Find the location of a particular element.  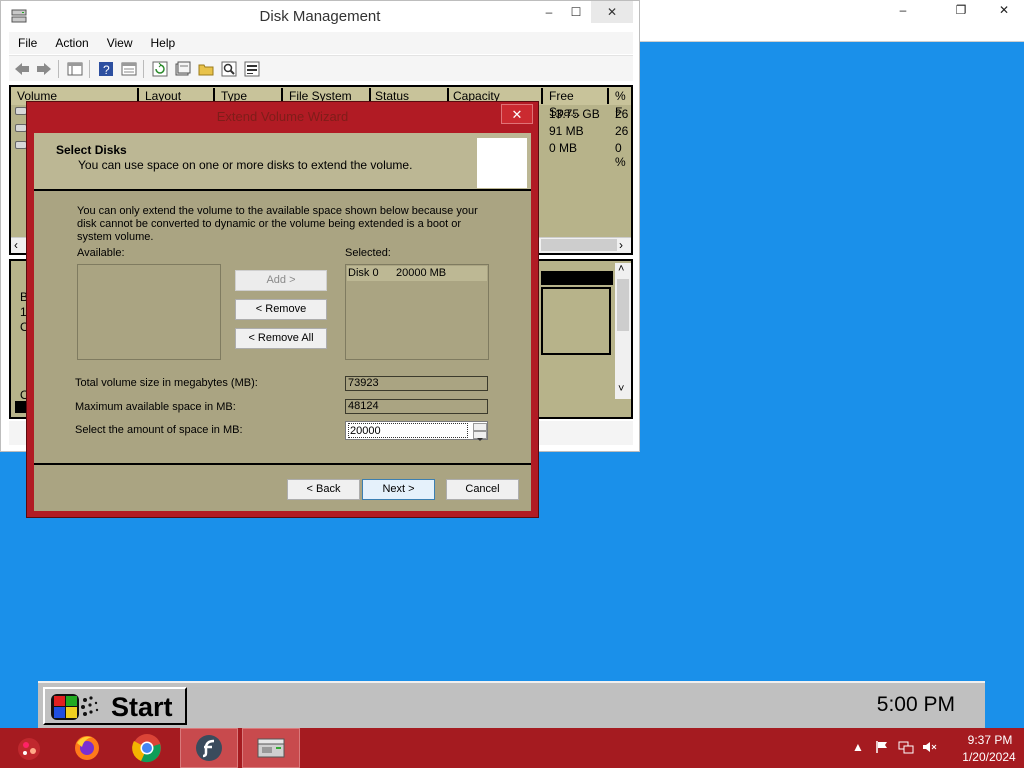

properties-icon is located at coordinates (129, 68).